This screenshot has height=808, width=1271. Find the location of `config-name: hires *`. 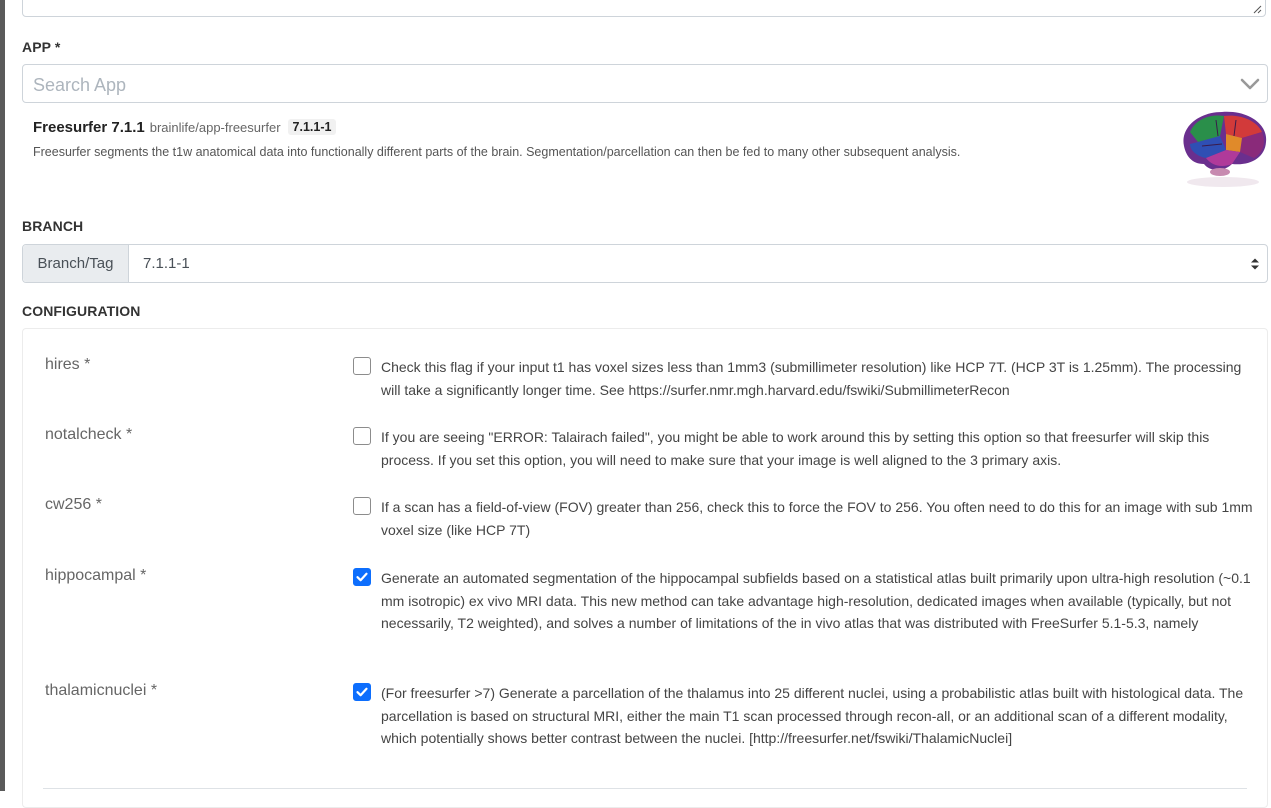

config-name: hires * is located at coordinates (68, 364).